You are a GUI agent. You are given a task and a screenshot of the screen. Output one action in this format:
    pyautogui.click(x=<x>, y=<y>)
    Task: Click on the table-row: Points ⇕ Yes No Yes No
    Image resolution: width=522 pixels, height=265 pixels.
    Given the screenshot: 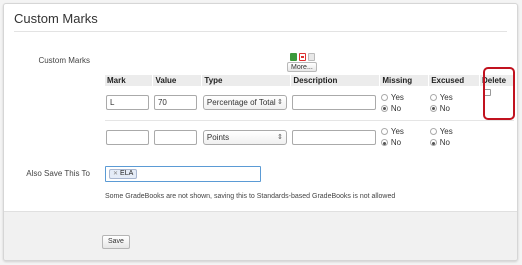 What is the action you would take?
    pyautogui.click(x=309, y=136)
    